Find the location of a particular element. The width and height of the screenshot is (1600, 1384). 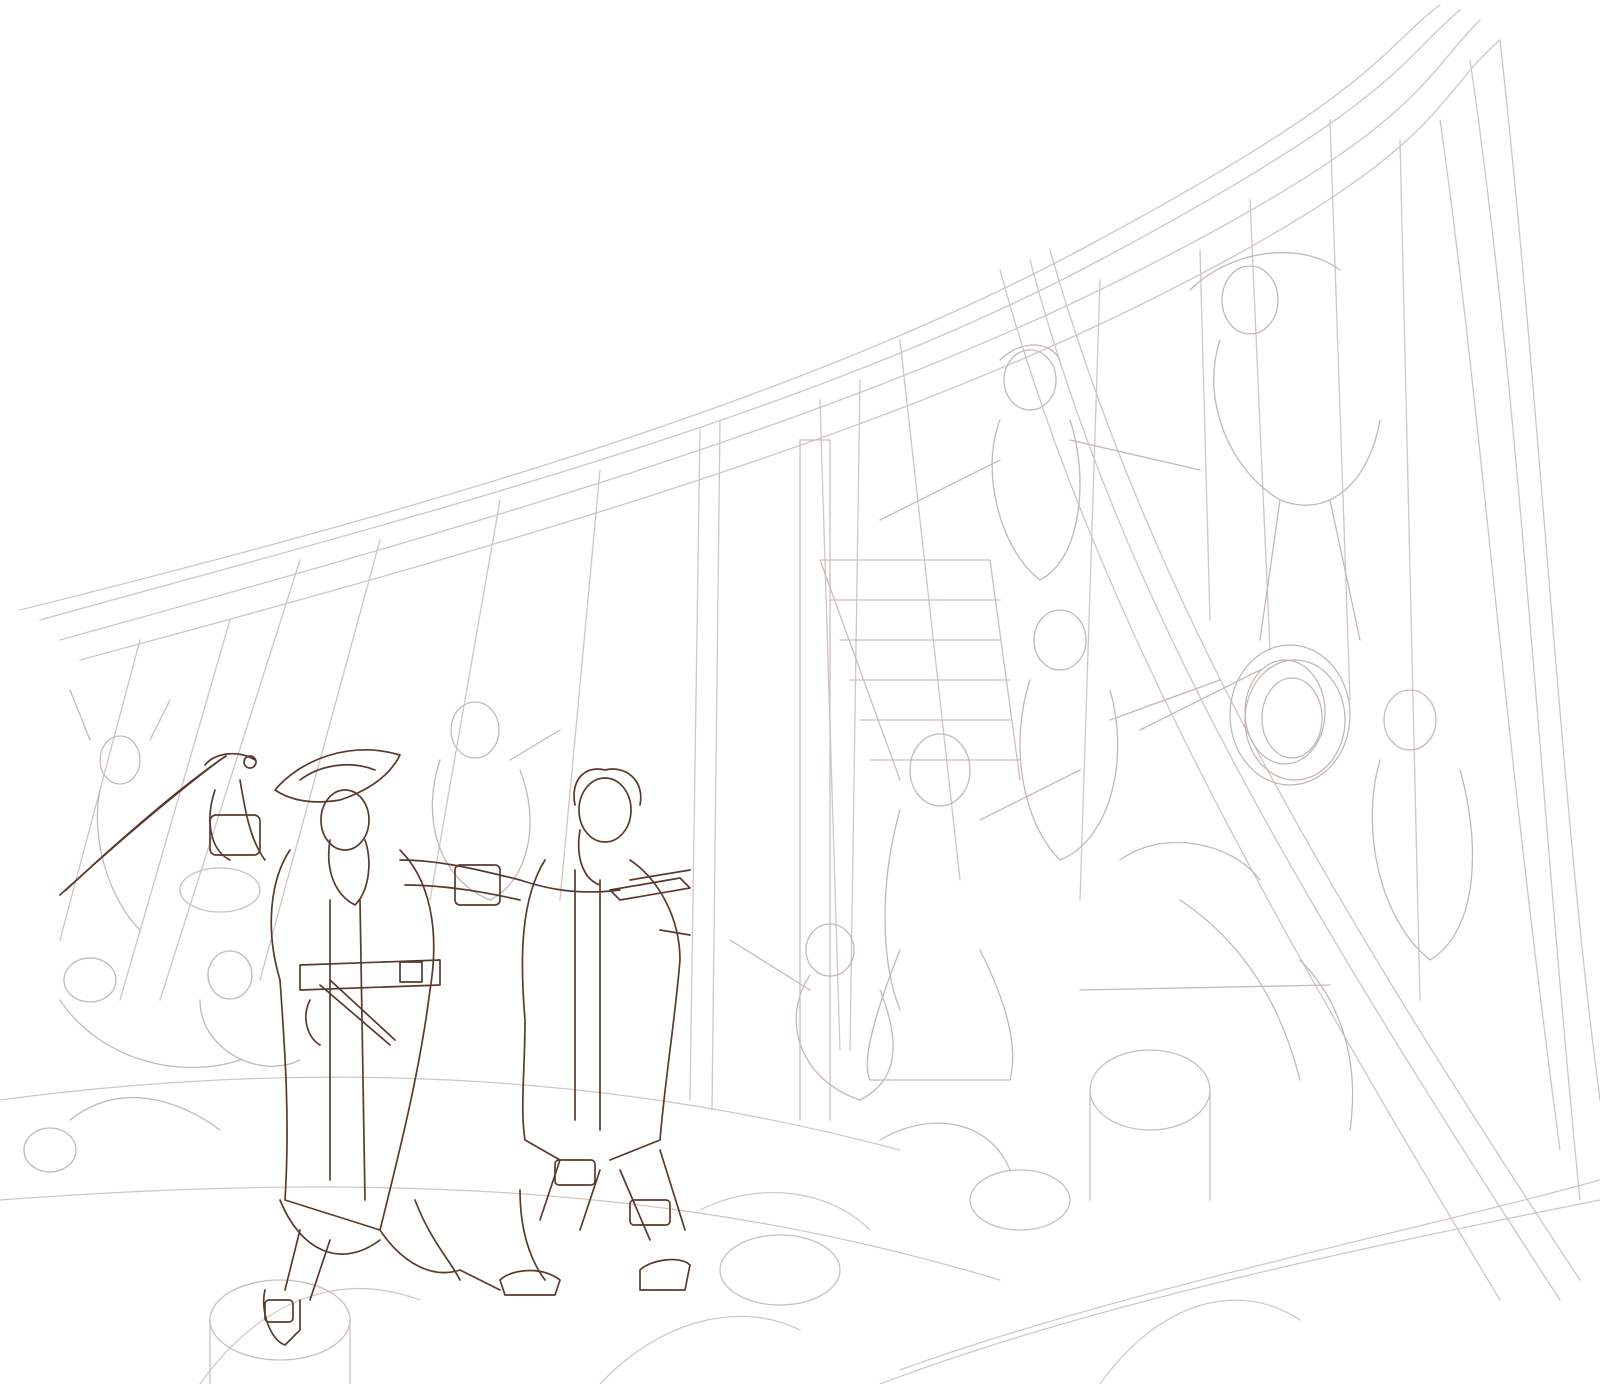

pirate-captain-figure is located at coordinates (290, 1047).